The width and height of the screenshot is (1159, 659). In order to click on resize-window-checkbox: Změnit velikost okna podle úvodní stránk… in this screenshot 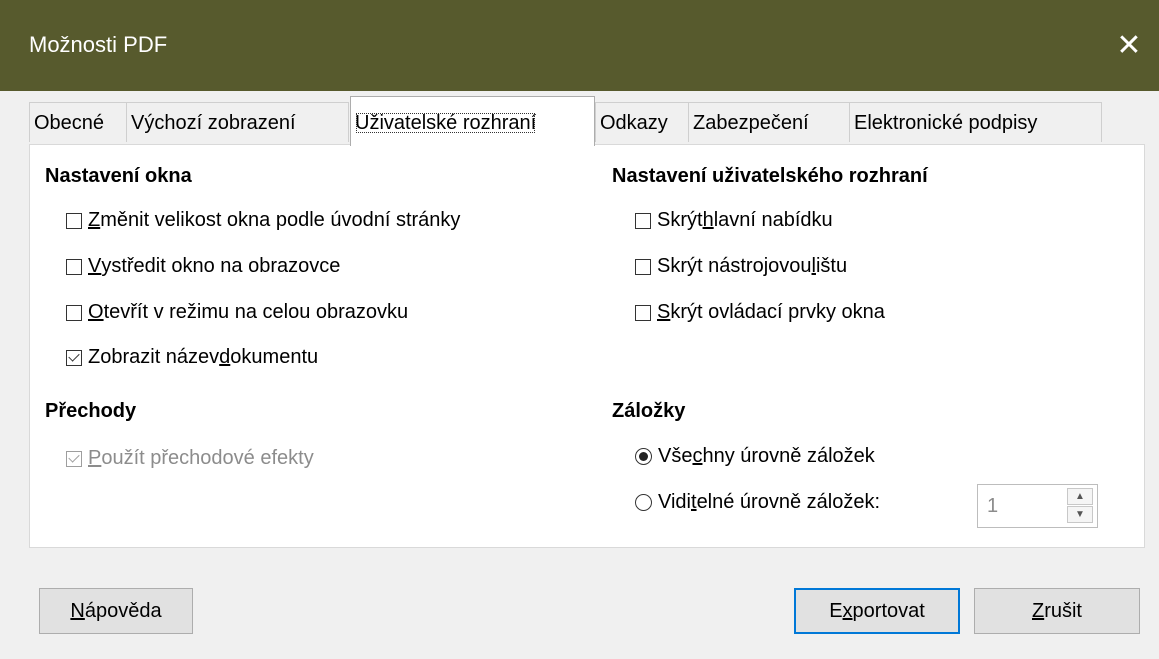, I will do `click(263, 220)`.